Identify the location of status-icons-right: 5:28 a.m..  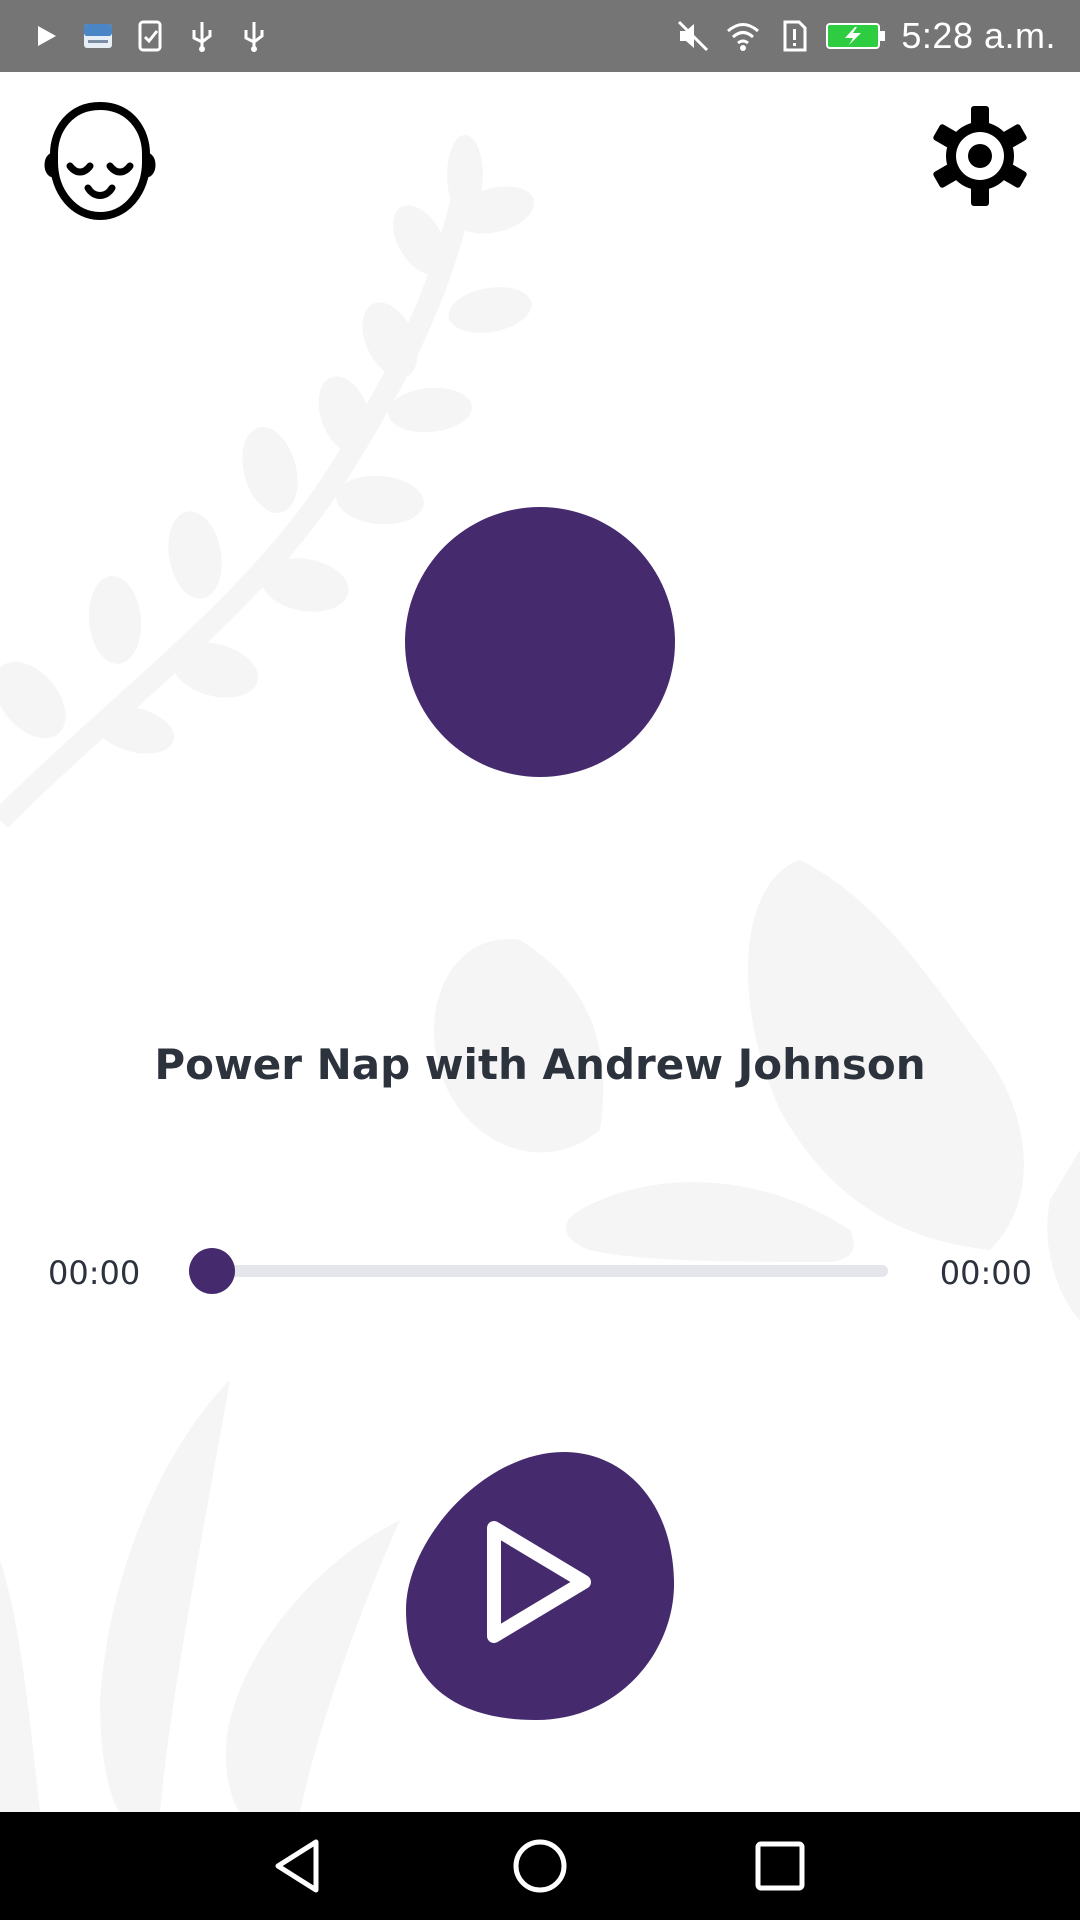
(865, 36).